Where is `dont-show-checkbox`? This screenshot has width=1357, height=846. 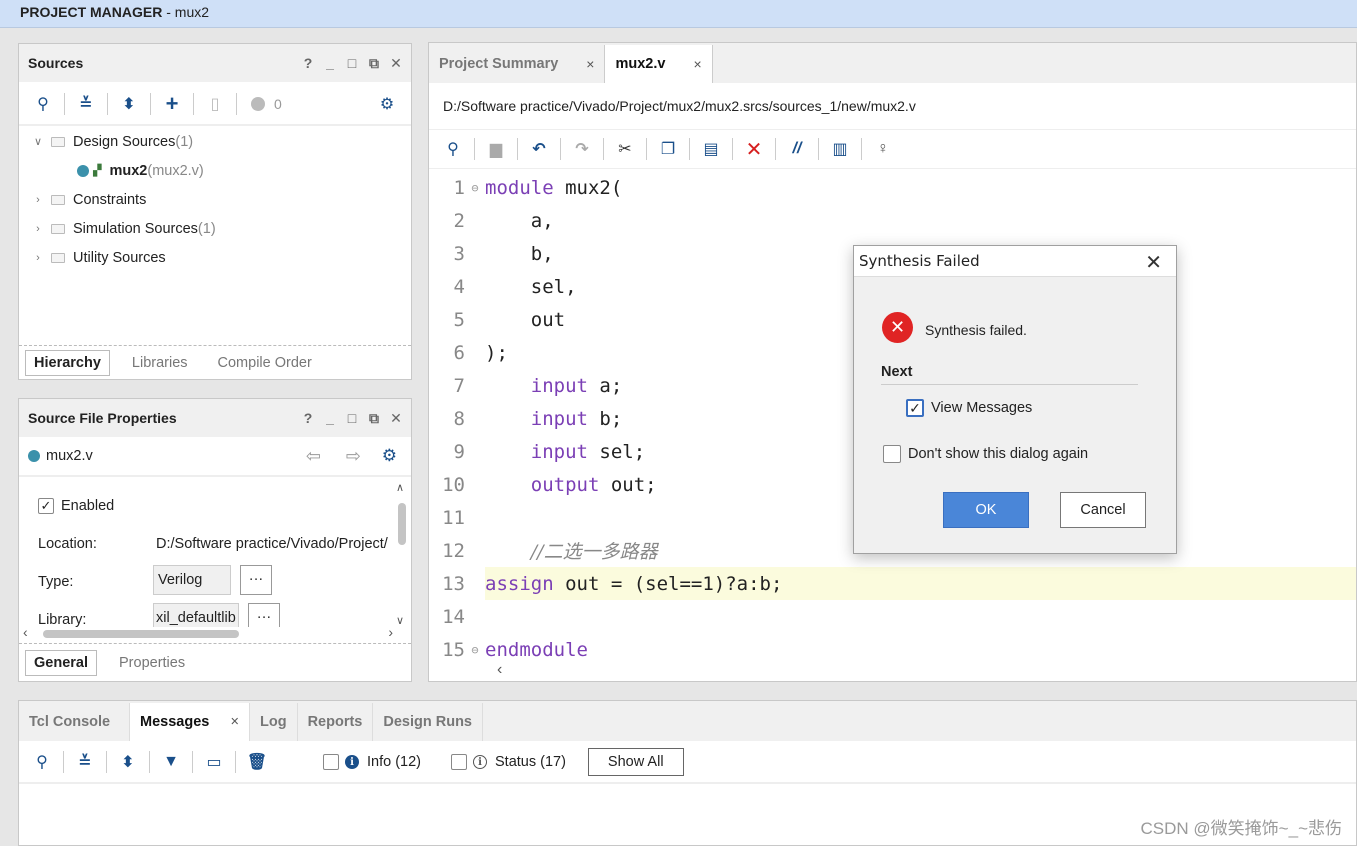
dont-show-checkbox is located at coordinates (892, 454).